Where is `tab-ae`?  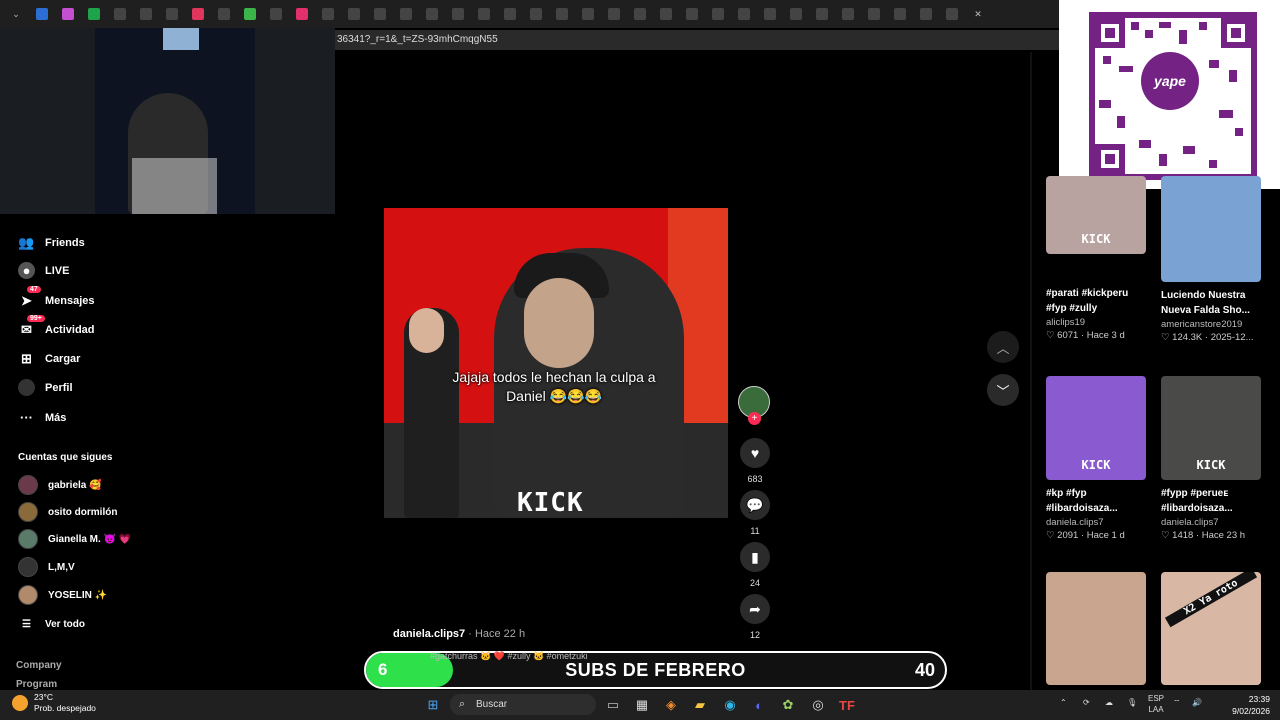
tab-ae is located at coordinates (900, 14).